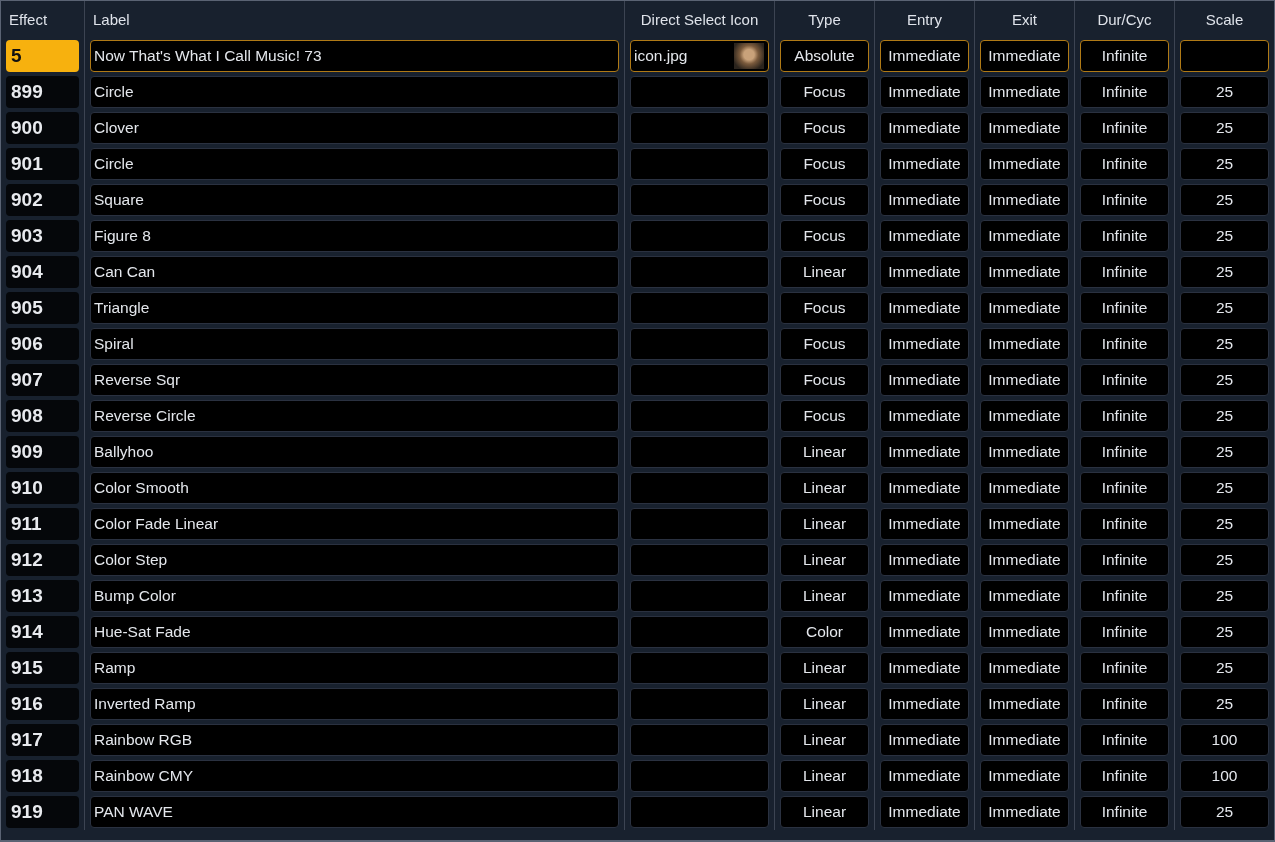 The width and height of the screenshot is (1275, 842). Describe the element at coordinates (42, 812) in the screenshot. I see `effect-number: 919` at that location.